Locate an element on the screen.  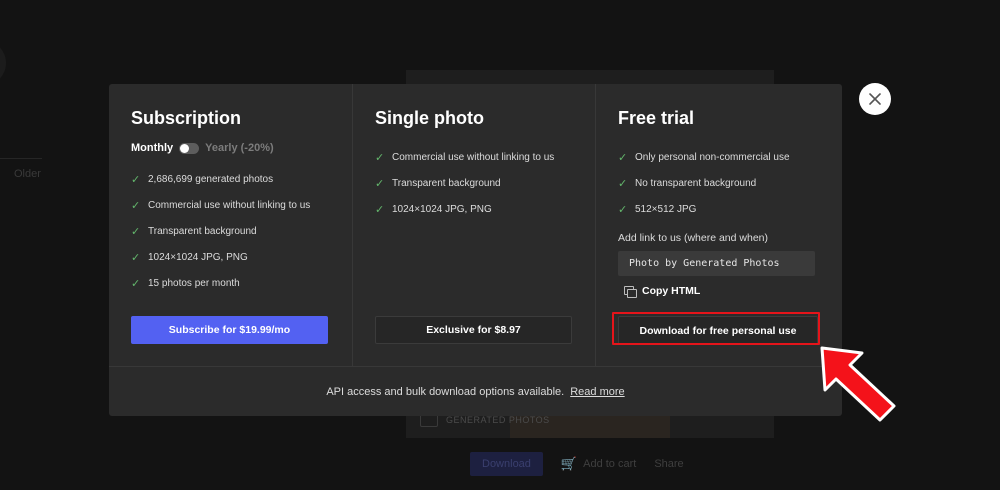
attribution-text-field: Photo by Generated Photos is located at coordinates (716, 263).